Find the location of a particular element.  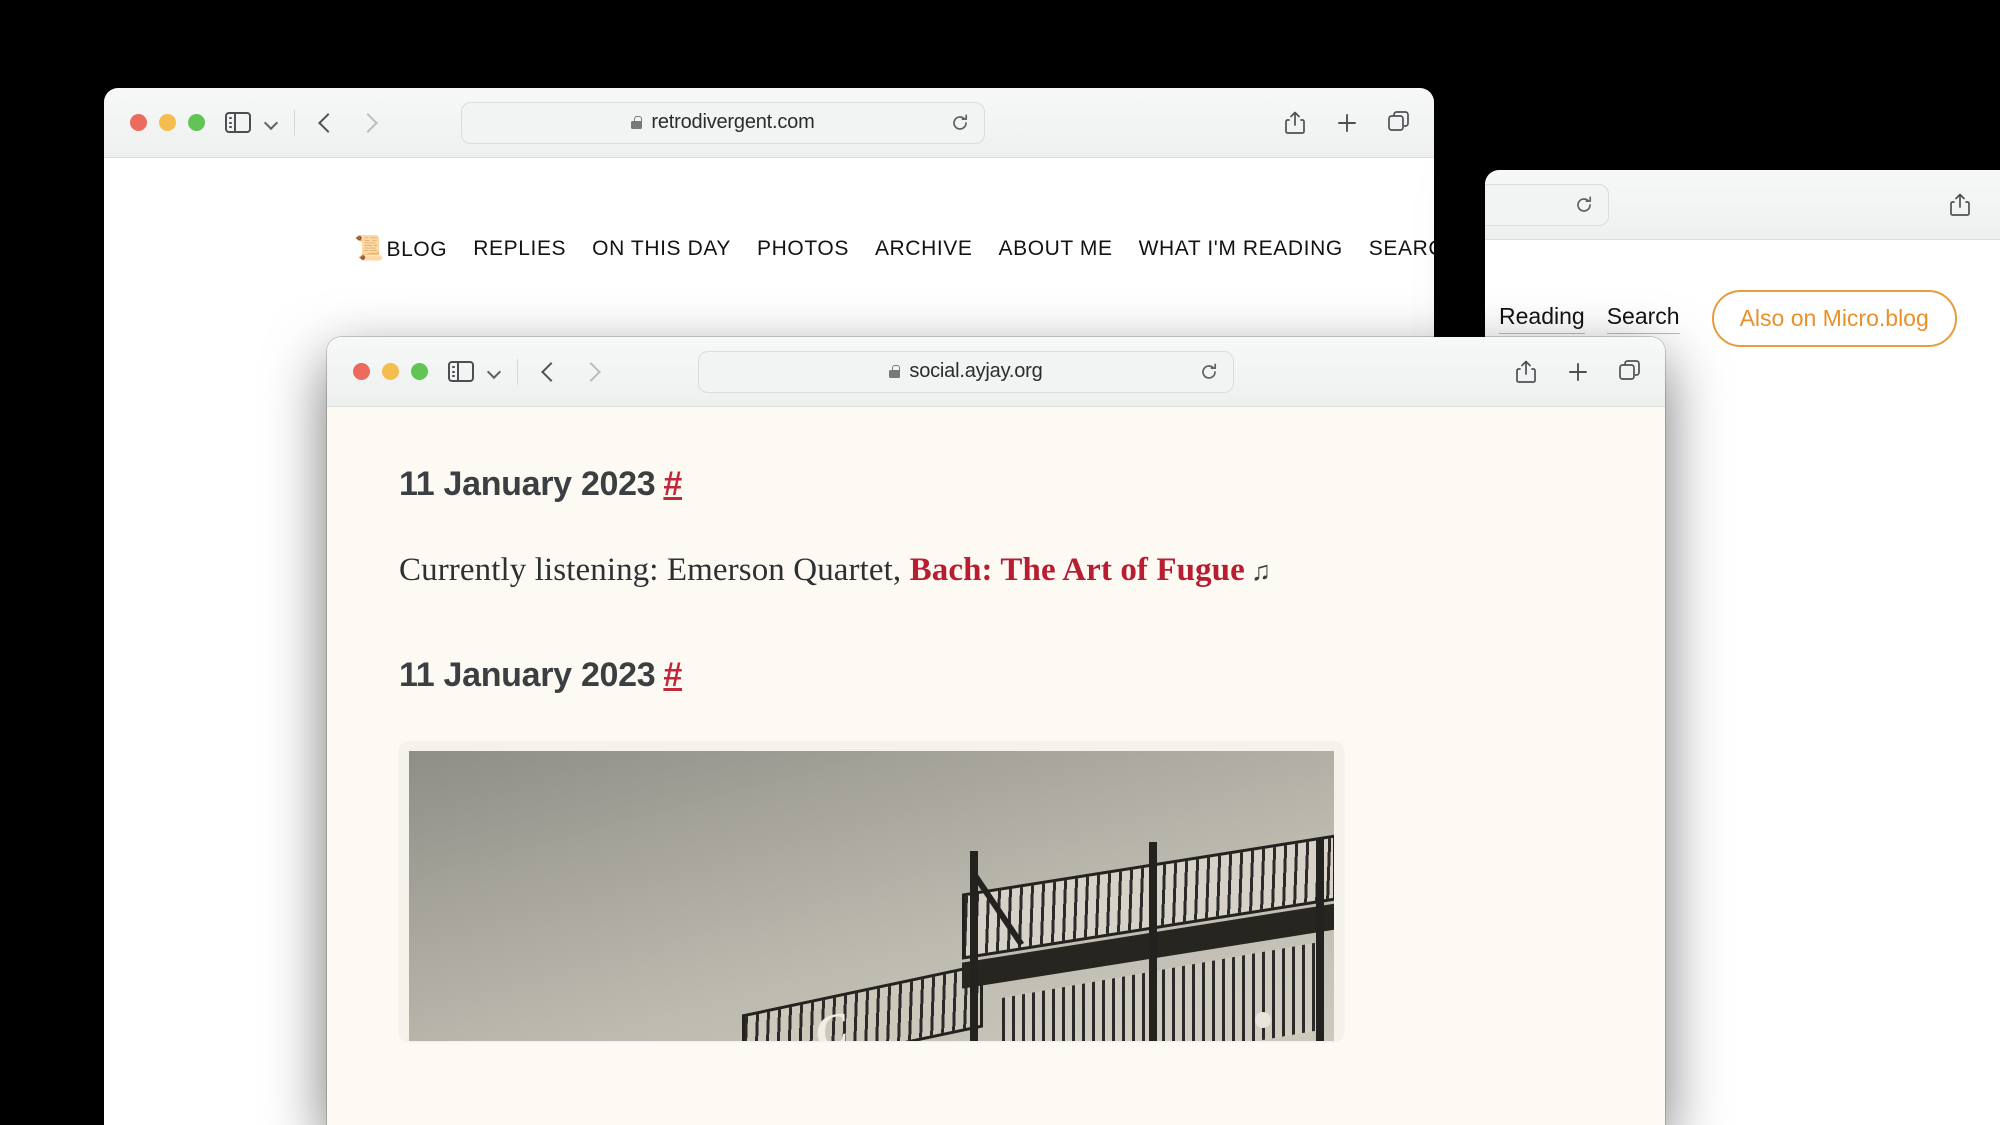

post-photo-card: C is located at coordinates (871, 891).